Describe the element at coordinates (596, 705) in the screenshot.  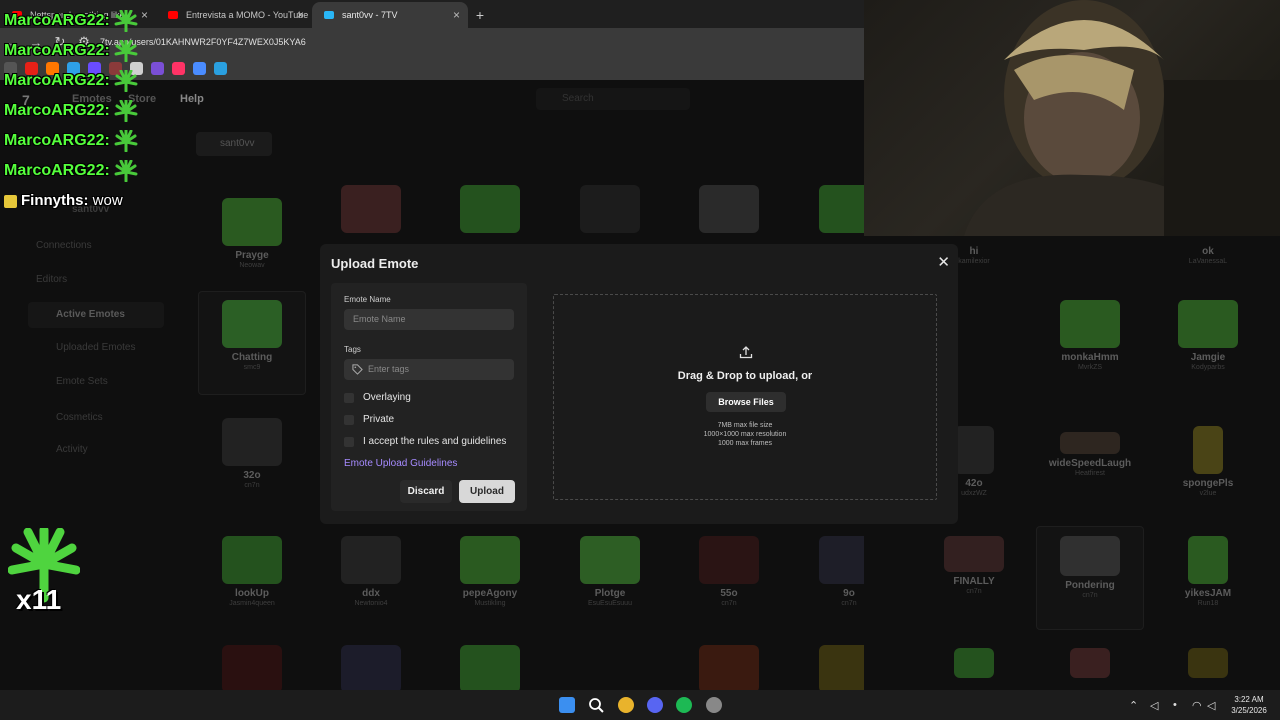
I see `search-icon` at that location.